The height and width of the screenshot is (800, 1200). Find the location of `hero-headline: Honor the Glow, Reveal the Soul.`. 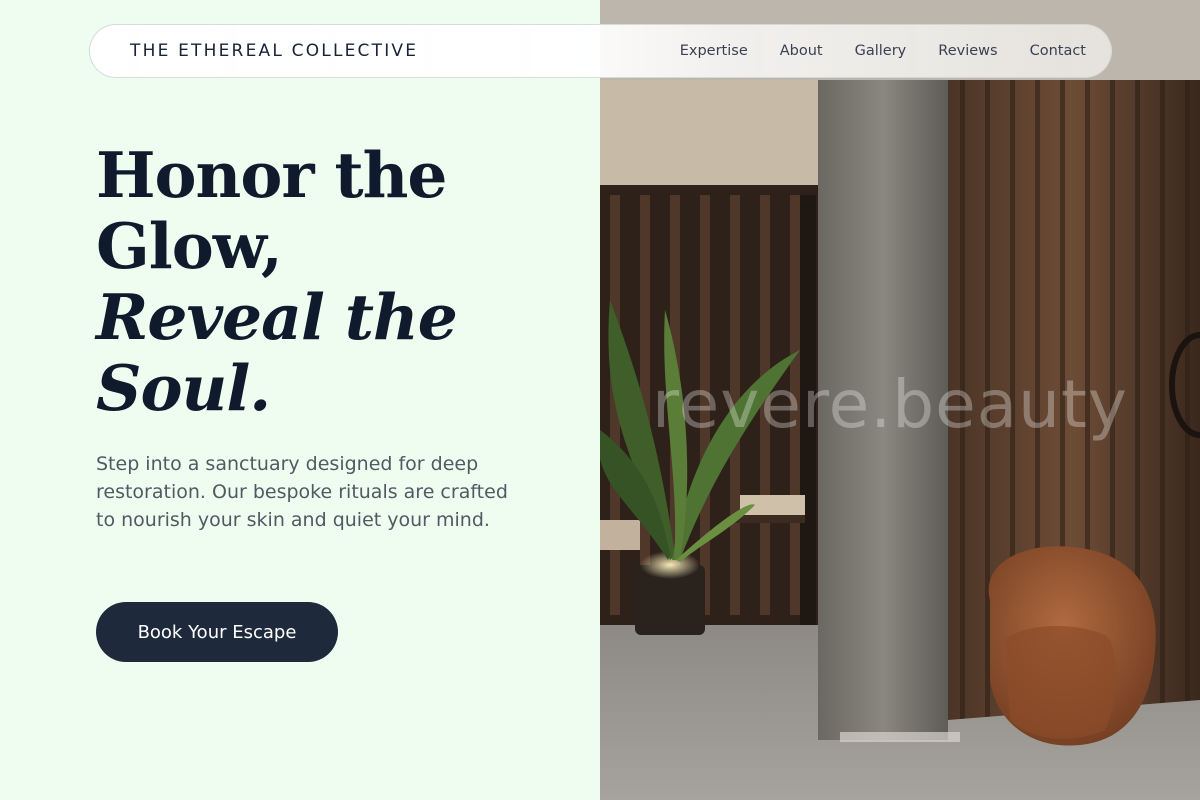

hero-headline: Honor the Glow, Reveal the Soul. is located at coordinates (331, 282).